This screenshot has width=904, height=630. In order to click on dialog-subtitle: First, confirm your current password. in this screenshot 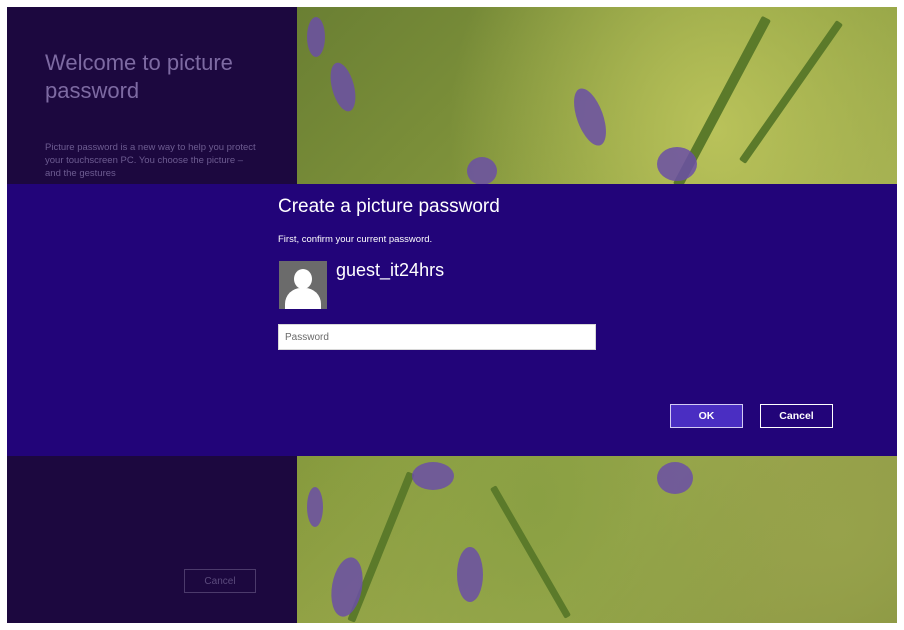, I will do `click(355, 239)`.